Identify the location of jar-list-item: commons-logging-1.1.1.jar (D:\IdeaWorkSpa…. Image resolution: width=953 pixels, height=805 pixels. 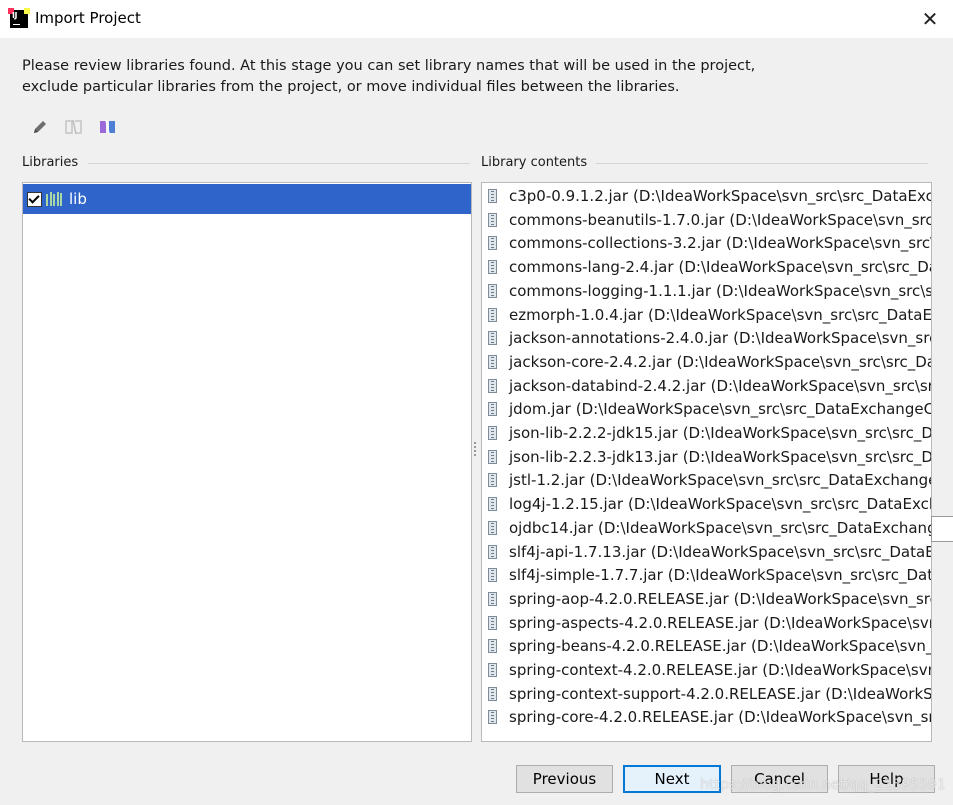
(707, 291).